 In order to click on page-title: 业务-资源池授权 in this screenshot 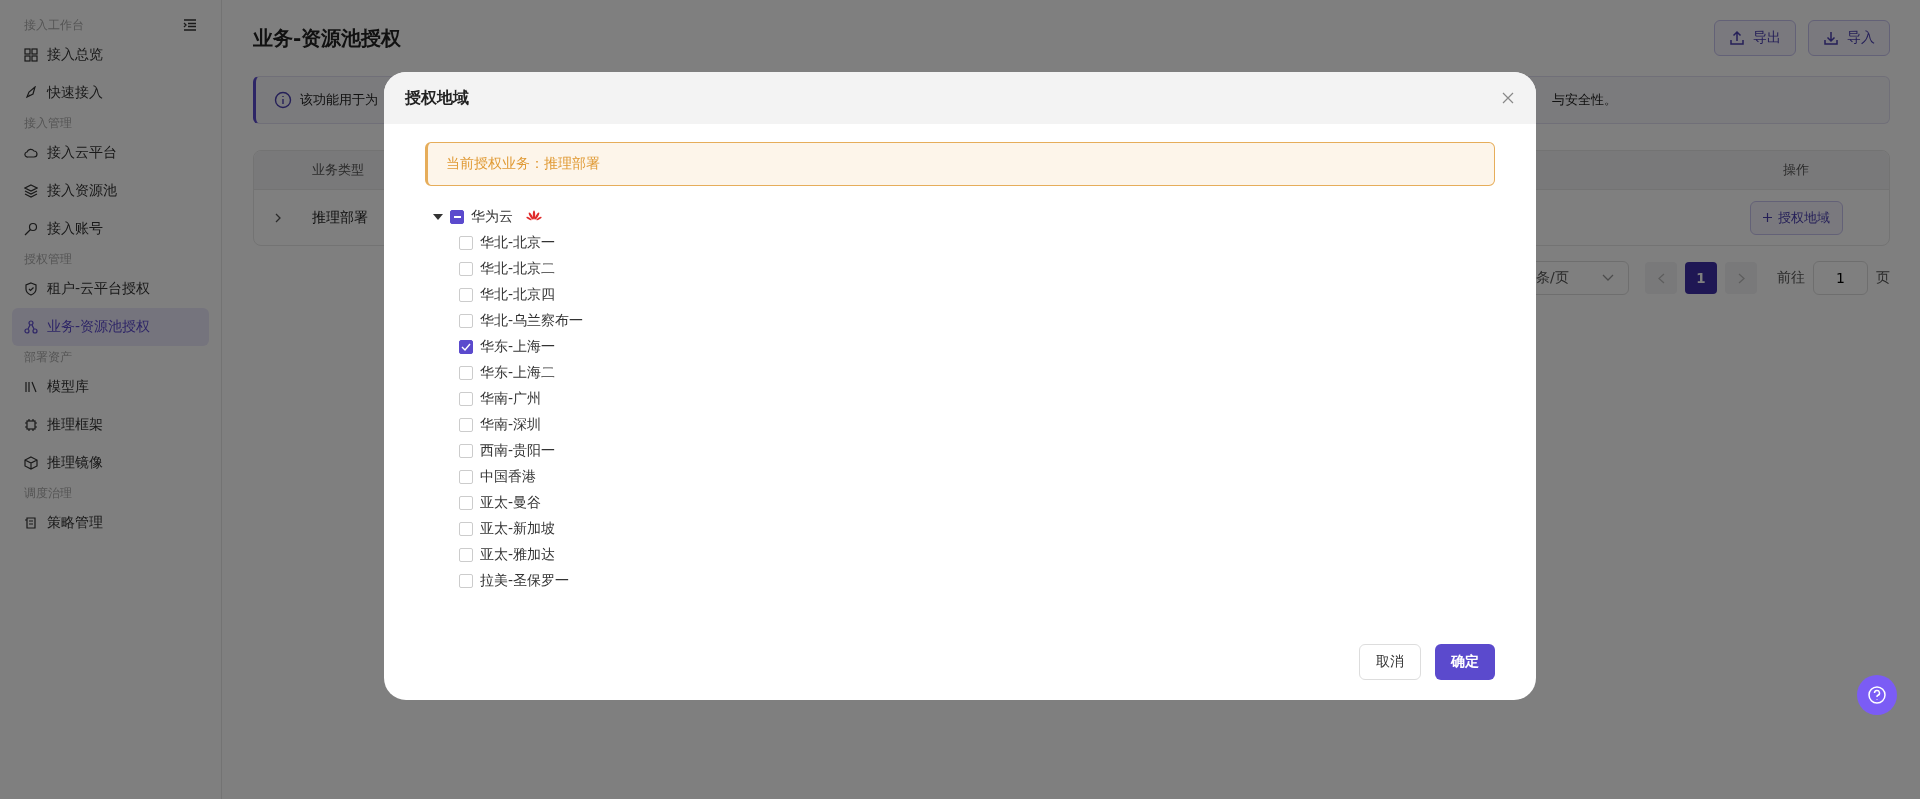, I will do `click(327, 38)`.